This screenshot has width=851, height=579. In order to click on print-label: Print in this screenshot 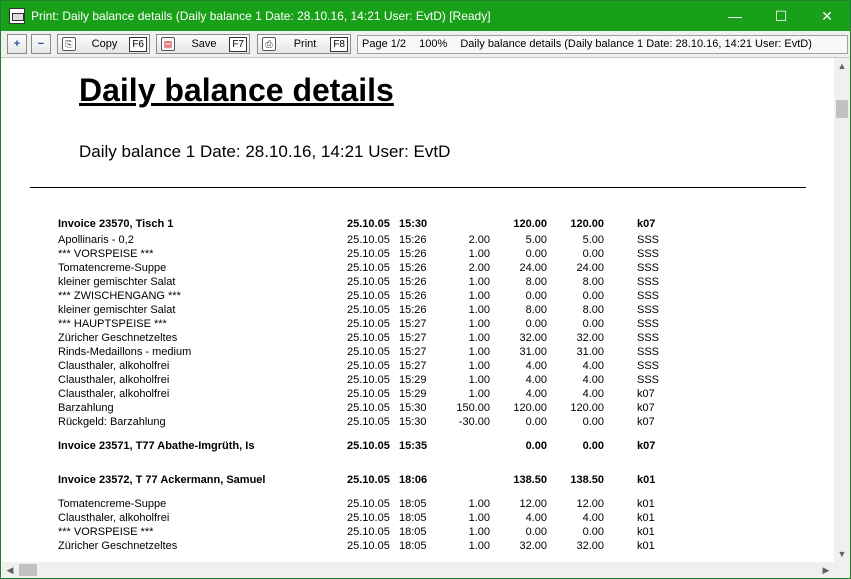, I will do `click(305, 44)`.